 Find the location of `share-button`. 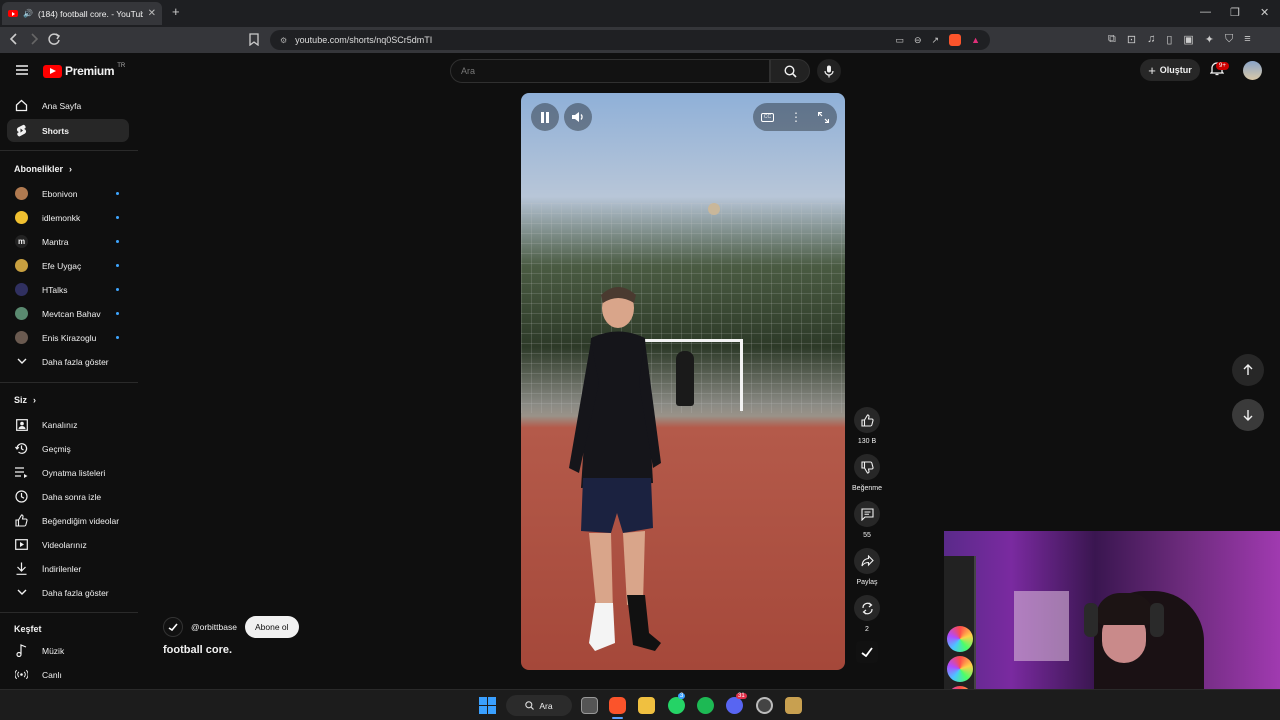

share-button is located at coordinates (867, 561).